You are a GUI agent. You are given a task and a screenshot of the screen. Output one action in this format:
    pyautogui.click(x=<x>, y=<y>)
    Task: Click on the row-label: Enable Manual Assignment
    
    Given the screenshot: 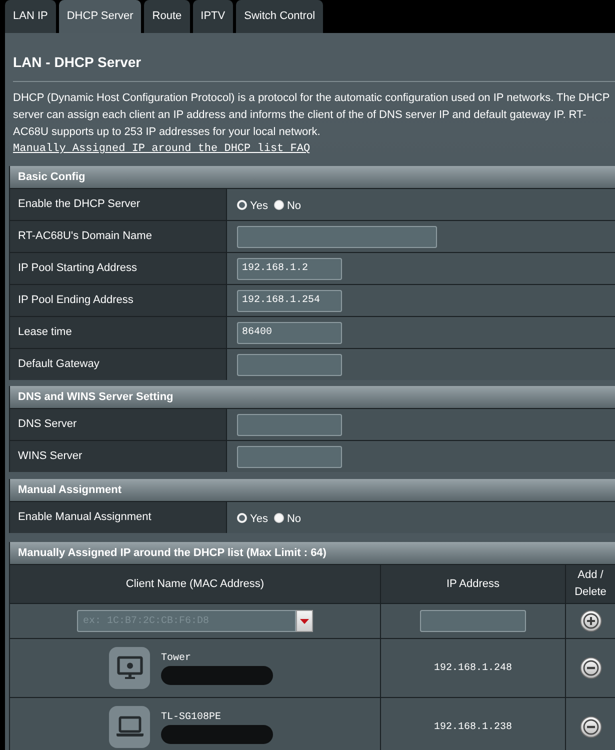 What is the action you would take?
    pyautogui.click(x=118, y=517)
    